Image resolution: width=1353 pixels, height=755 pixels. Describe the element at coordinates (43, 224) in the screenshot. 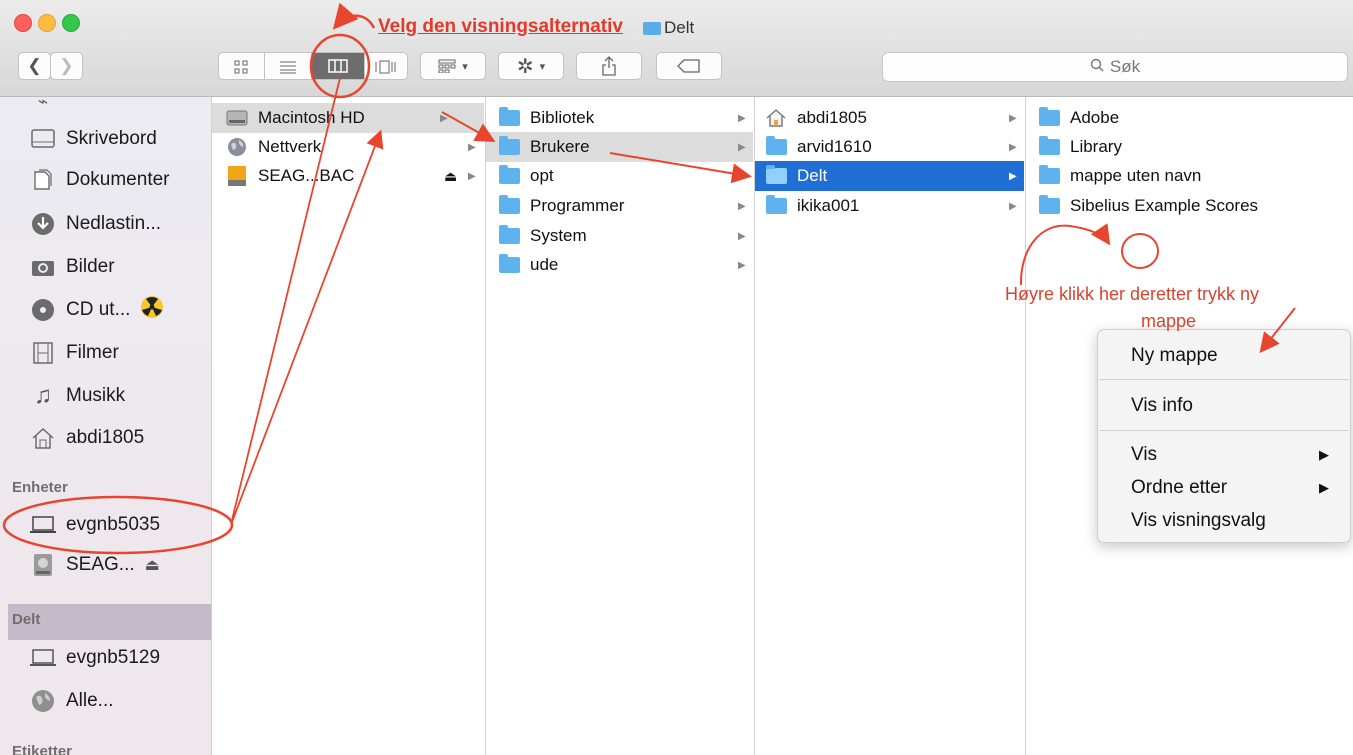

I see `downloads-icon` at that location.